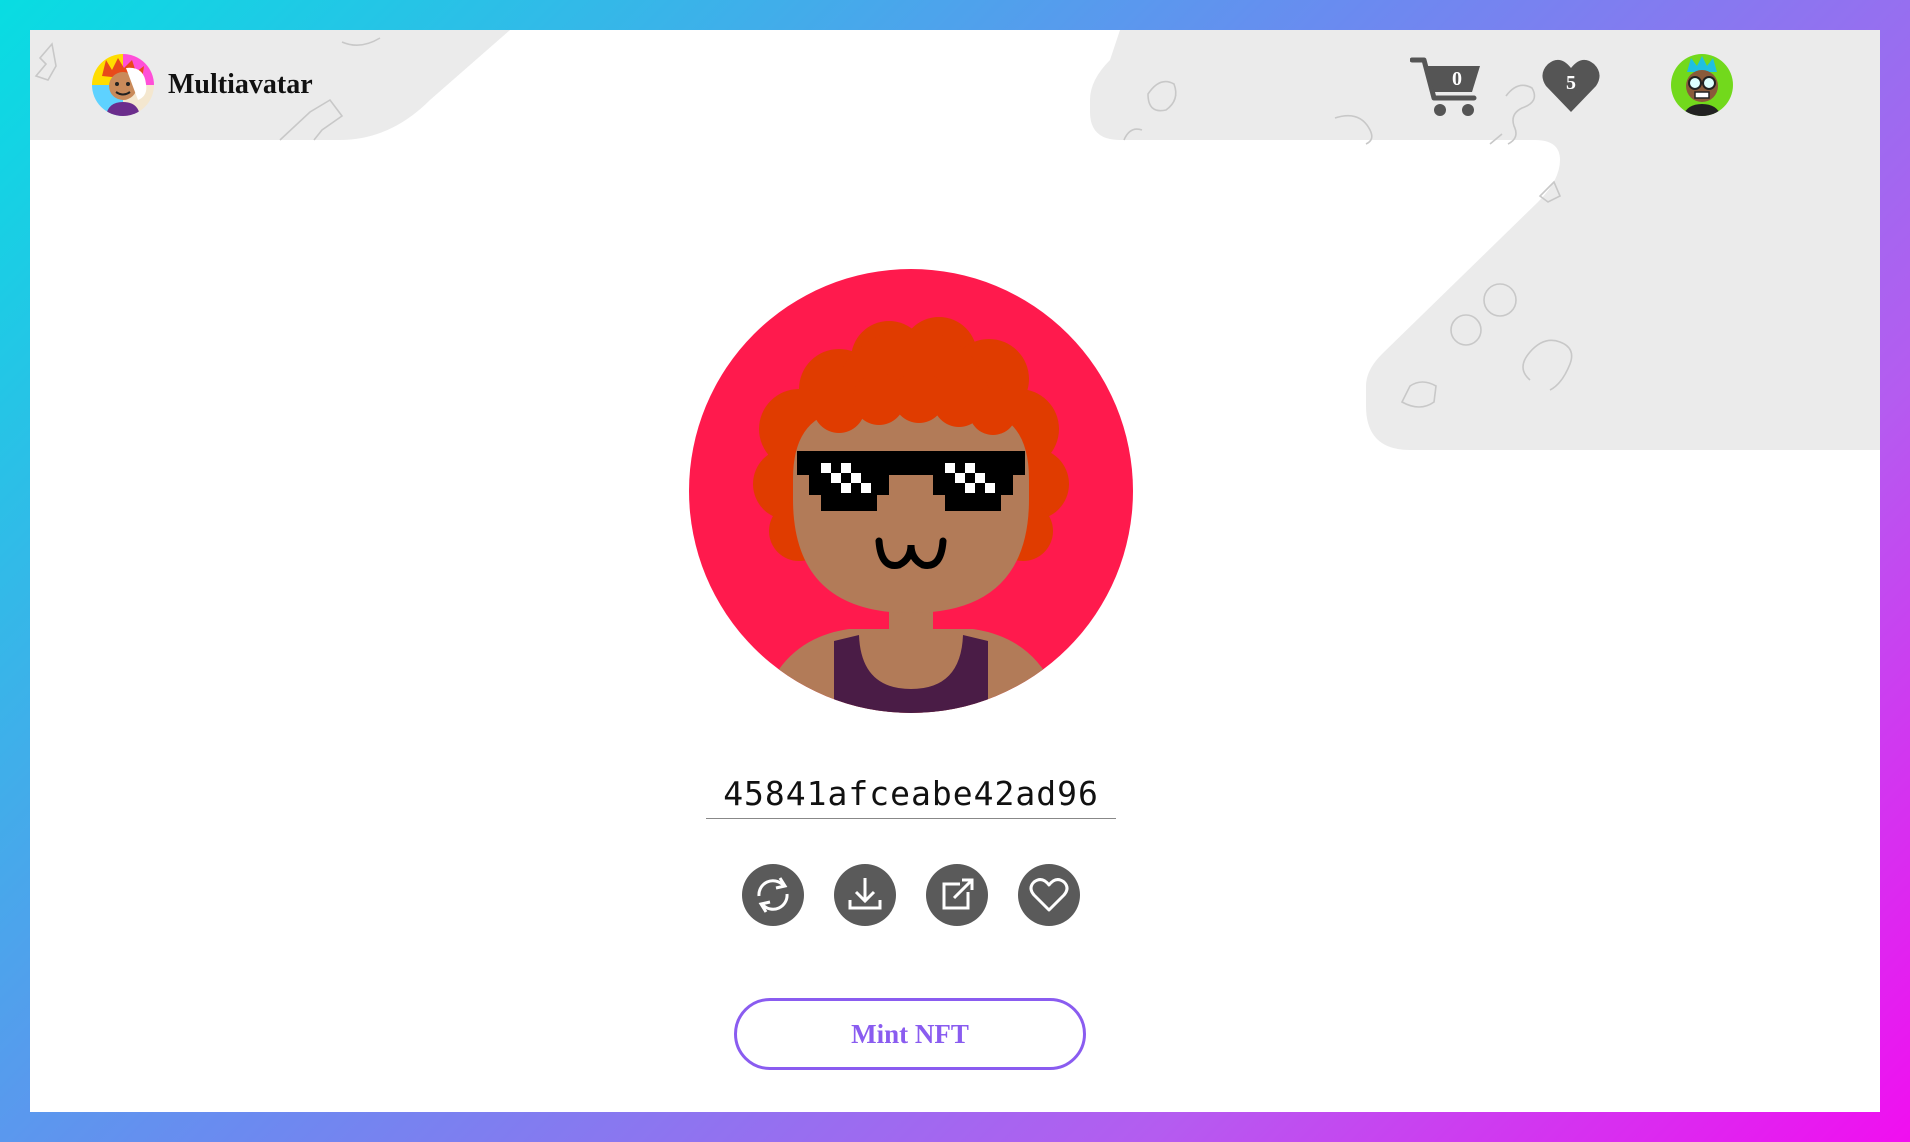 This screenshot has height=1142, width=1910. I want to click on multiavatar-logo-icon, so click(123, 85).